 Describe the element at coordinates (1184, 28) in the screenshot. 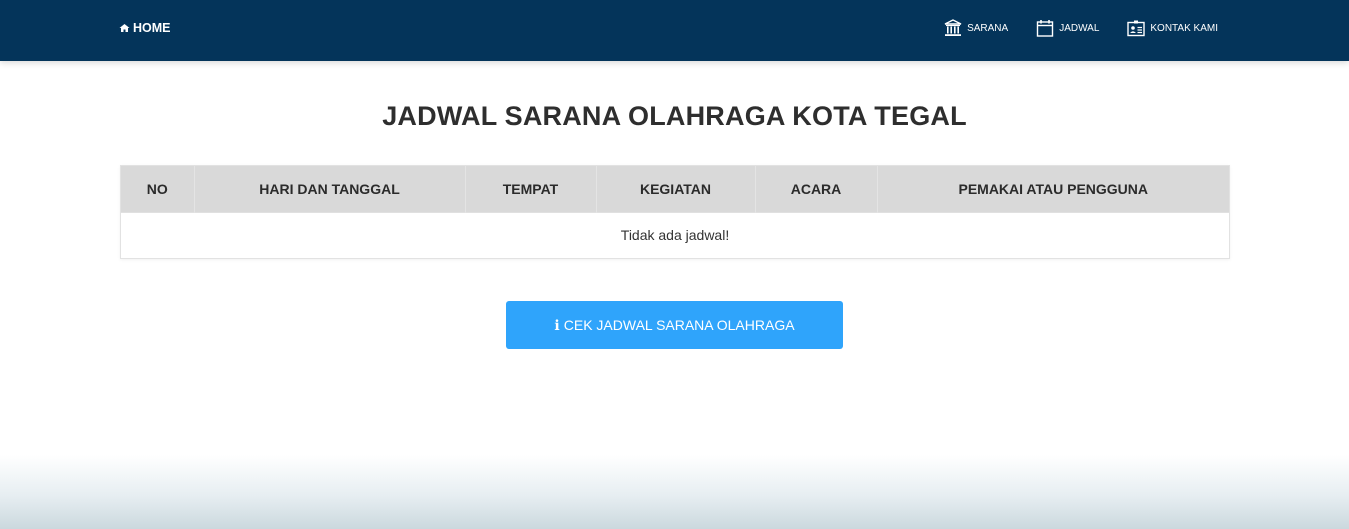

I see `nav-item-kontak-label: KONTAK KAMI` at that location.